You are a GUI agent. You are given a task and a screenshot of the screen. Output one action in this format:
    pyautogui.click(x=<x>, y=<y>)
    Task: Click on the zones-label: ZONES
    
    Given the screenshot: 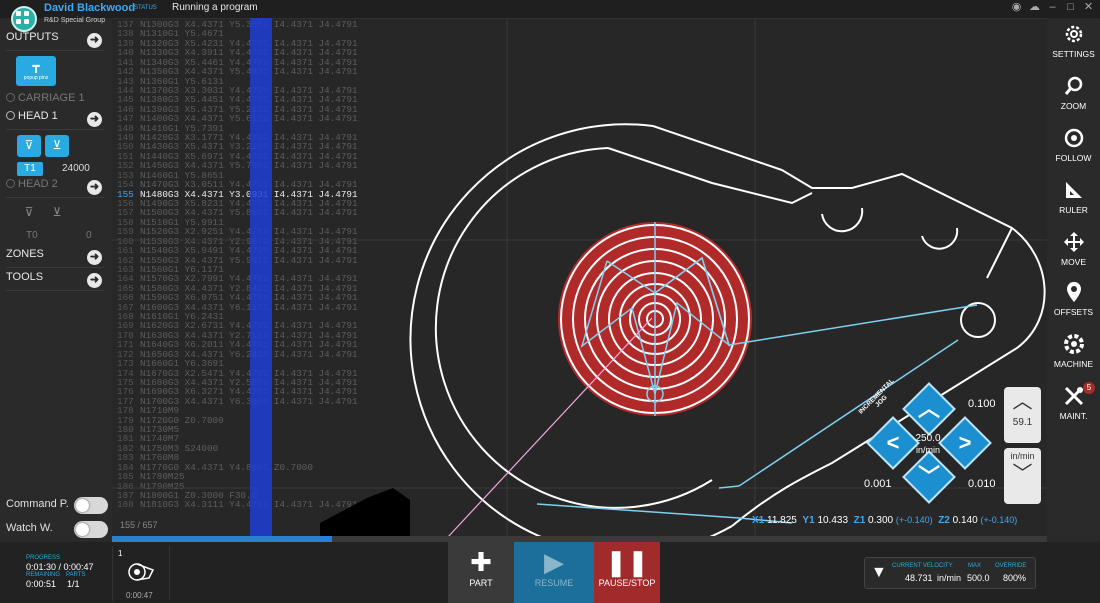 What is the action you would take?
    pyautogui.click(x=25, y=254)
    